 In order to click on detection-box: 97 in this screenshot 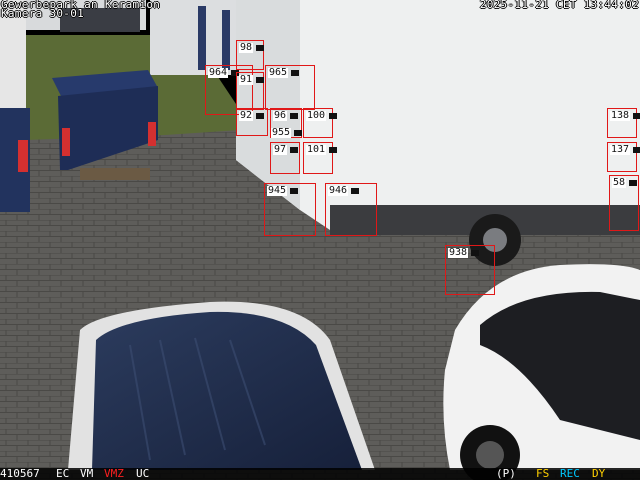, I will do `click(285, 158)`.